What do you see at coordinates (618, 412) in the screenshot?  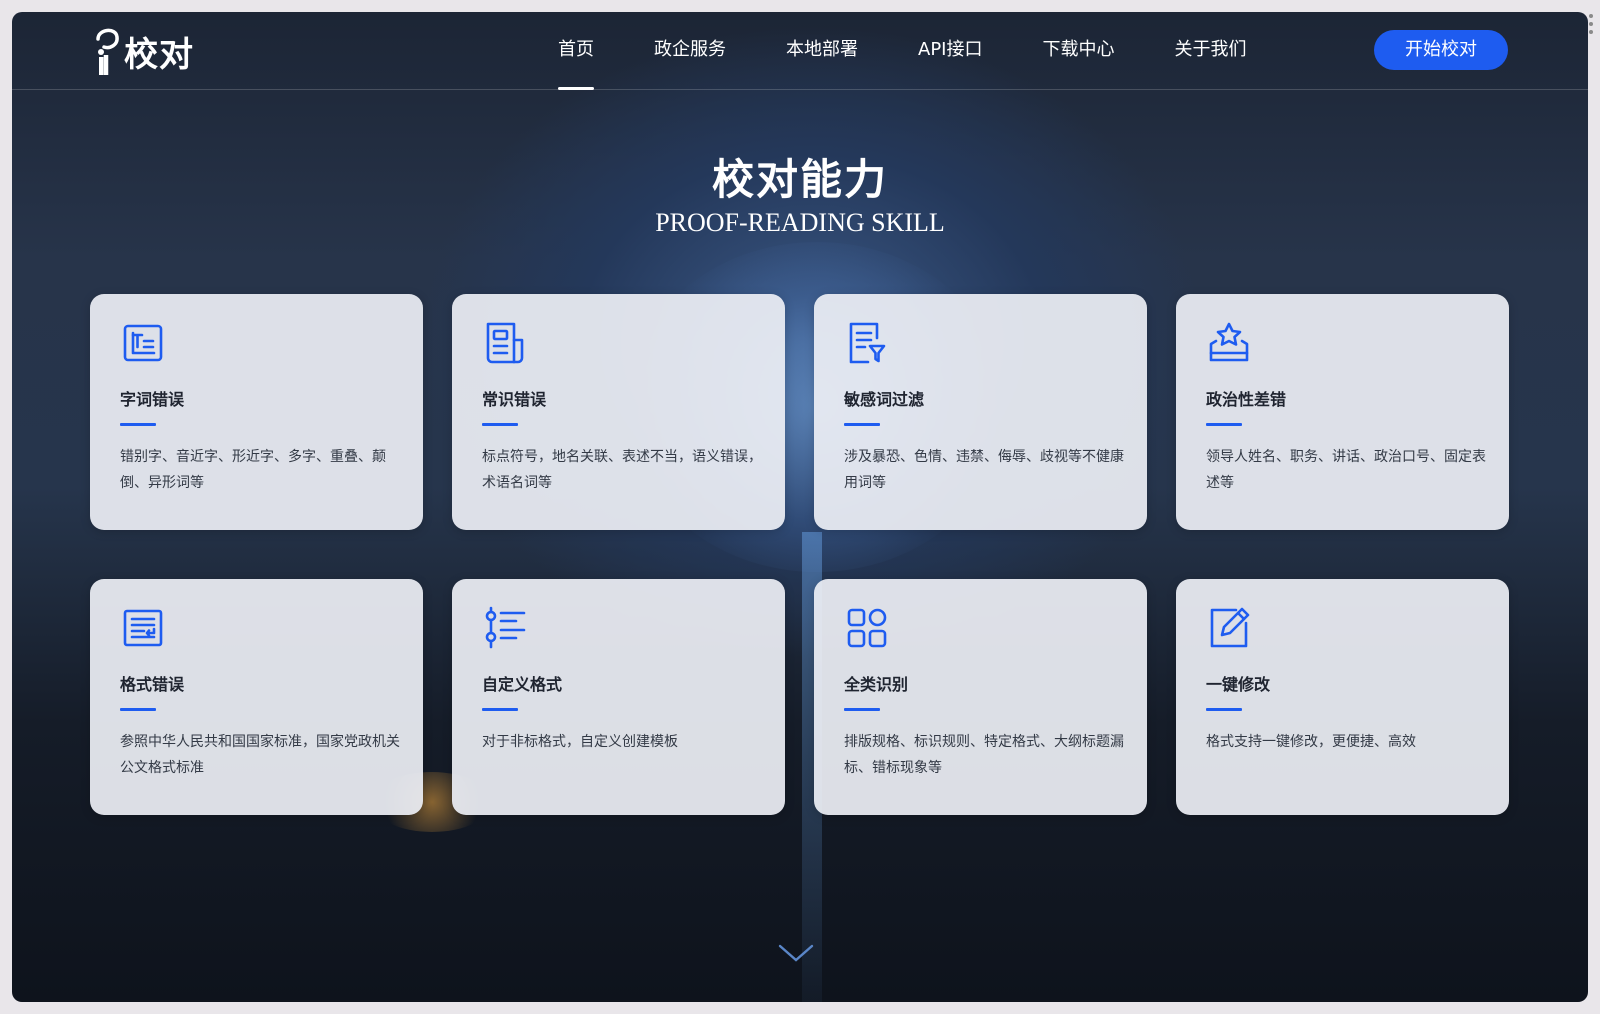 I see `feature-card-common-sense-errors: 常识错误 标点符号，地名关联、表述不当，语义错误，术语名词等` at bounding box center [618, 412].